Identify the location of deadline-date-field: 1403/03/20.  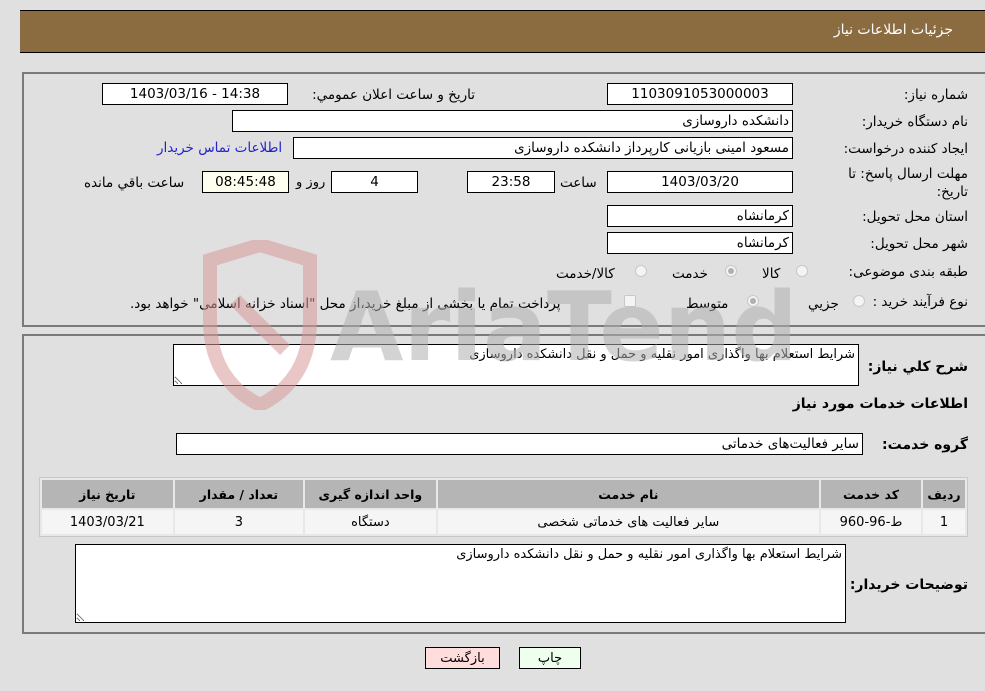
(700, 182).